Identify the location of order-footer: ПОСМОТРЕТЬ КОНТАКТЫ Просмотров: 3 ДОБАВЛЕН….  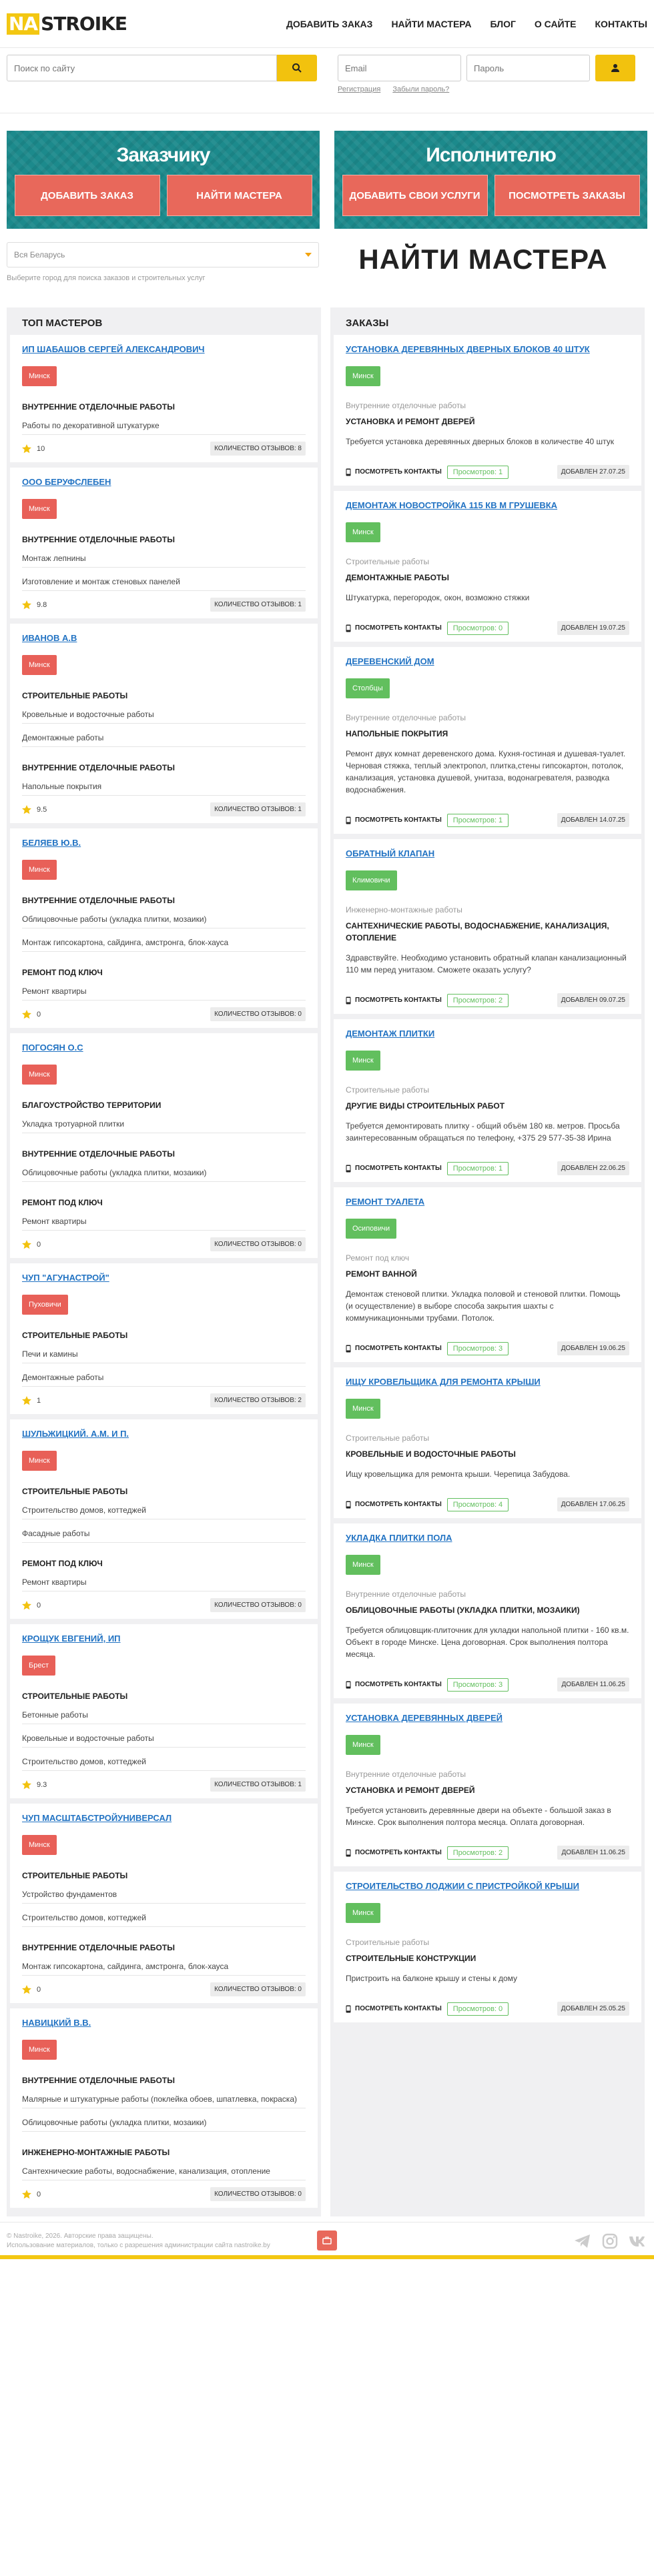
(488, 1348).